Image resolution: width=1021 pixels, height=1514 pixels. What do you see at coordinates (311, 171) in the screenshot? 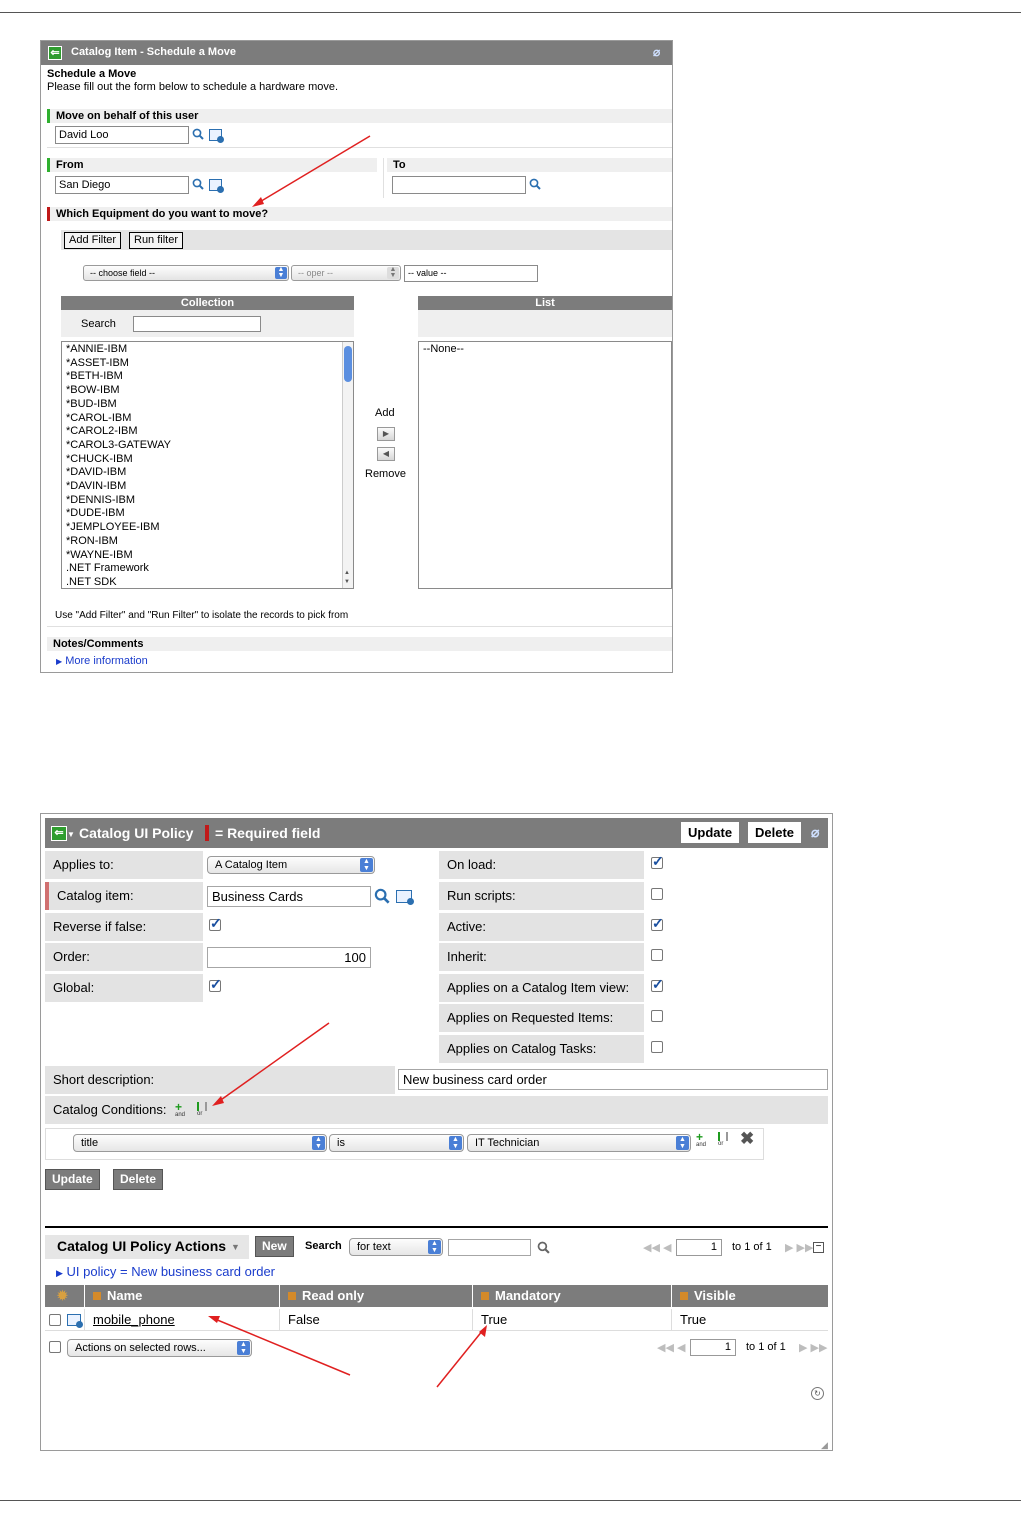
I see `annotation-arrow` at bounding box center [311, 171].